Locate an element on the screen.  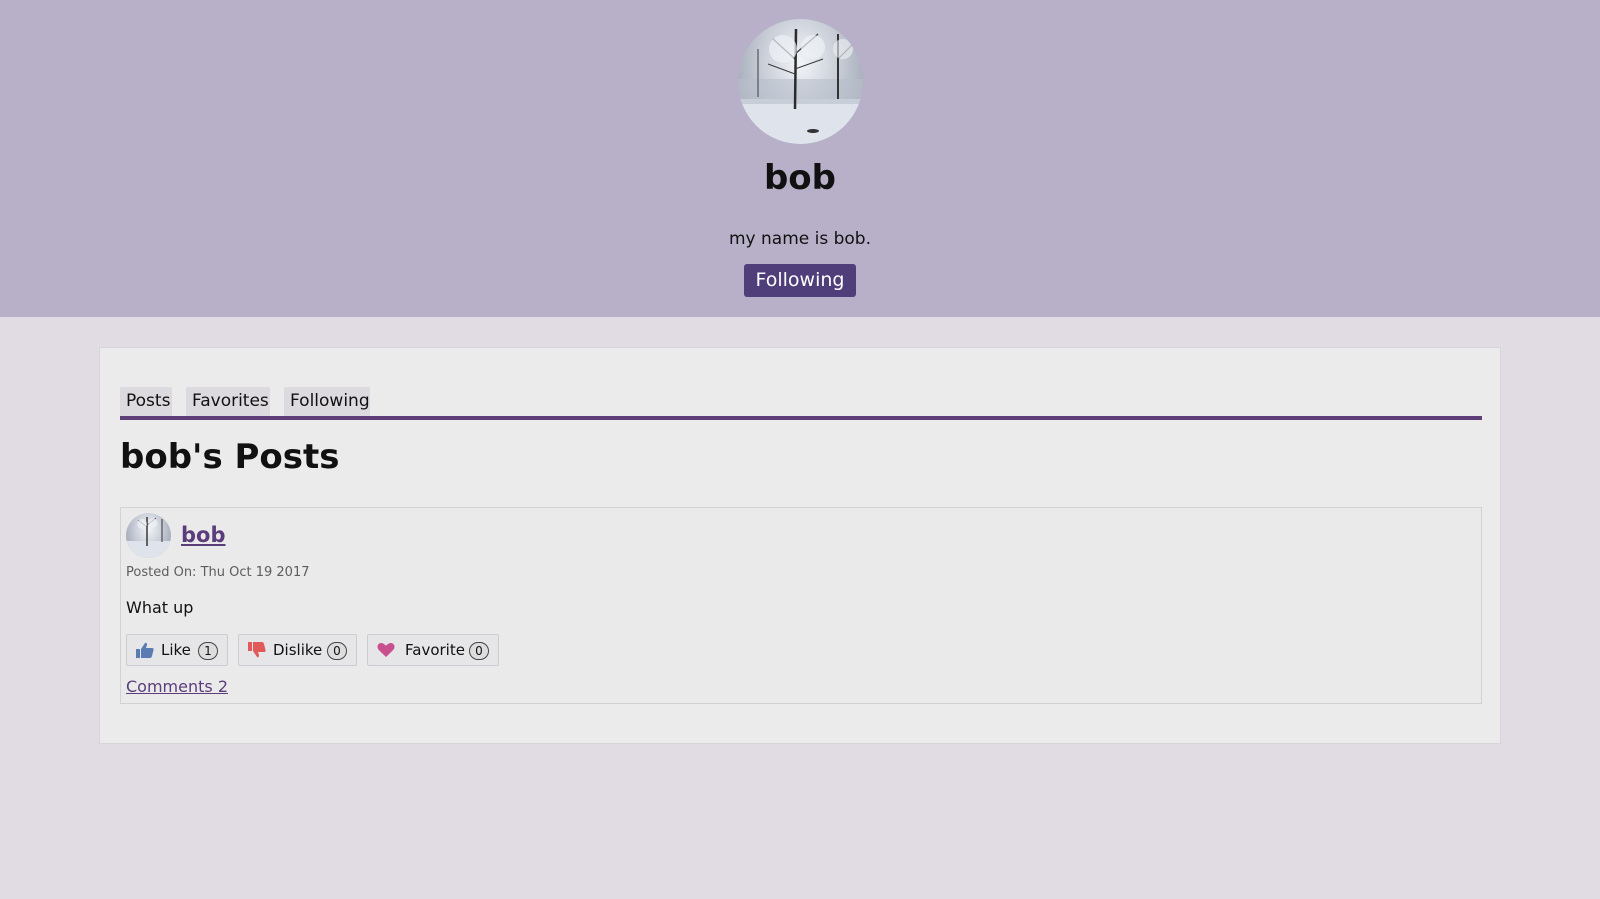
profile-tabs: Posts Favorites Following is located at coordinates (801, 403).